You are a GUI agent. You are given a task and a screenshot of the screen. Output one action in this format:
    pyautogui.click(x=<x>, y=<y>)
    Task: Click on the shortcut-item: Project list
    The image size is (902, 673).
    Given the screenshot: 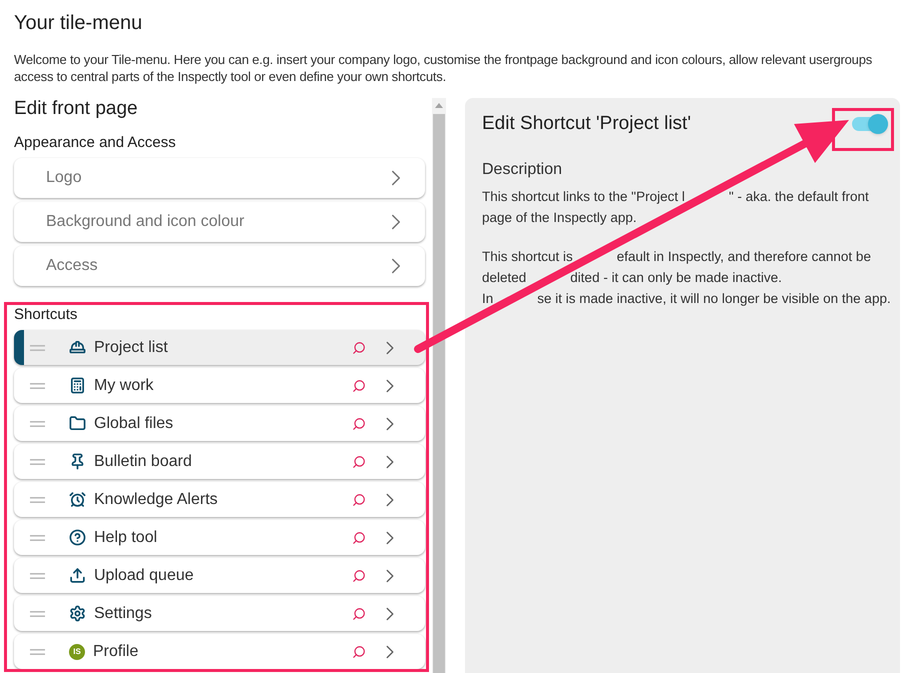 What is the action you would take?
    pyautogui.click(x=219, y=347)
    